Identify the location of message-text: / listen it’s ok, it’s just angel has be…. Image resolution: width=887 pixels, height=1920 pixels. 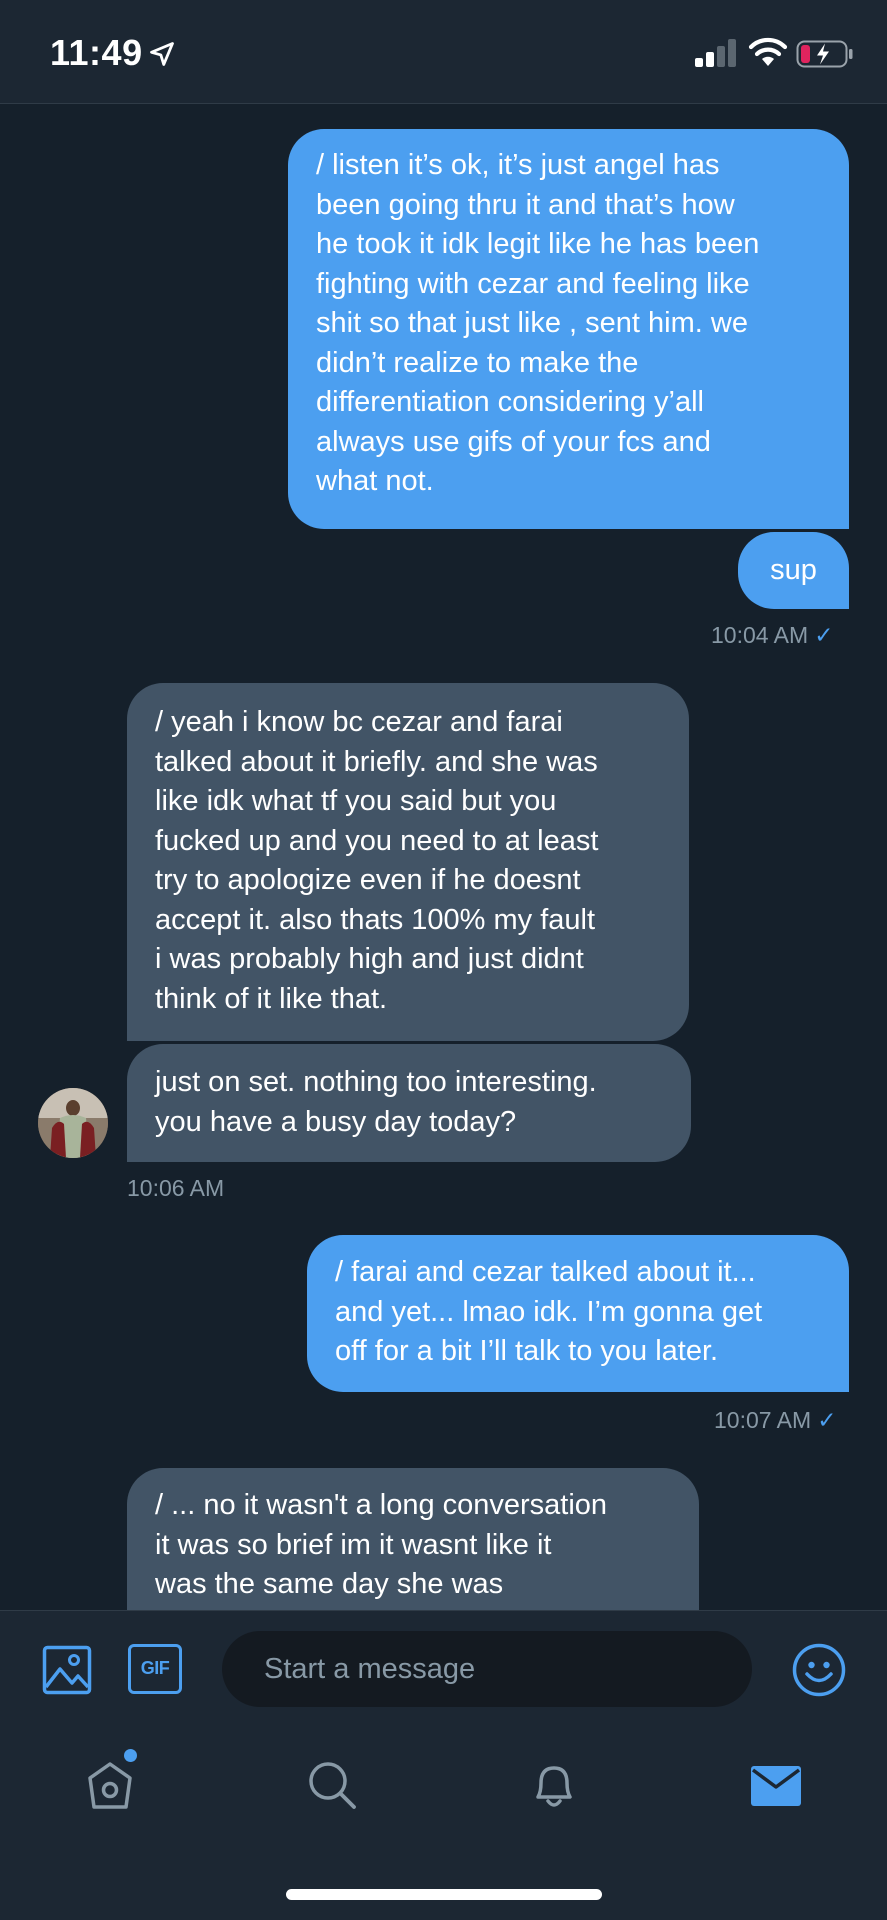
(538, 323).